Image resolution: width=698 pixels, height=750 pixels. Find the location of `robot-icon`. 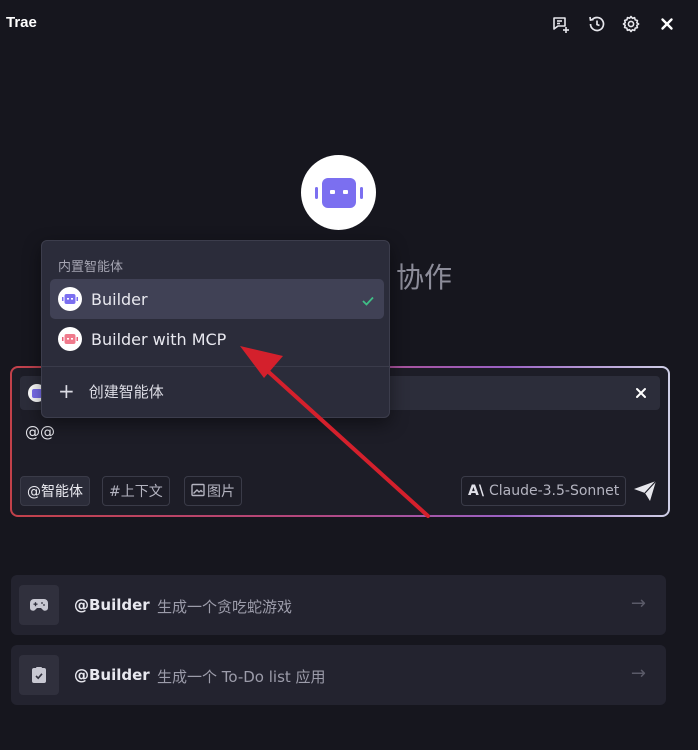

robot-icon is located at coordinates (338, 192).